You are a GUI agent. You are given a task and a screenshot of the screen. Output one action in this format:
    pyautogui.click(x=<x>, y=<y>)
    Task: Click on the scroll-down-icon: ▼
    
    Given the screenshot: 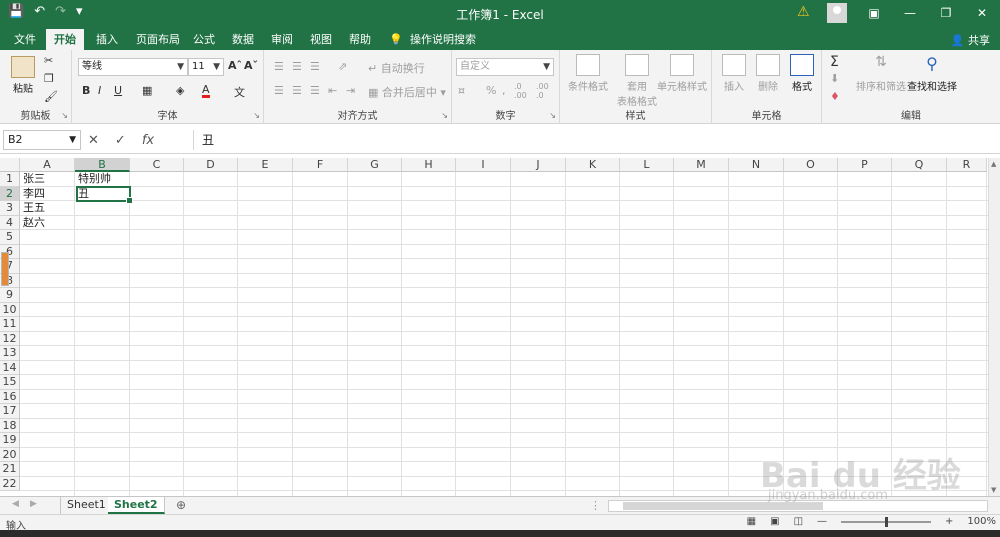 What is the action you would take?
    pyautogui.click(x=993, y=490)
    